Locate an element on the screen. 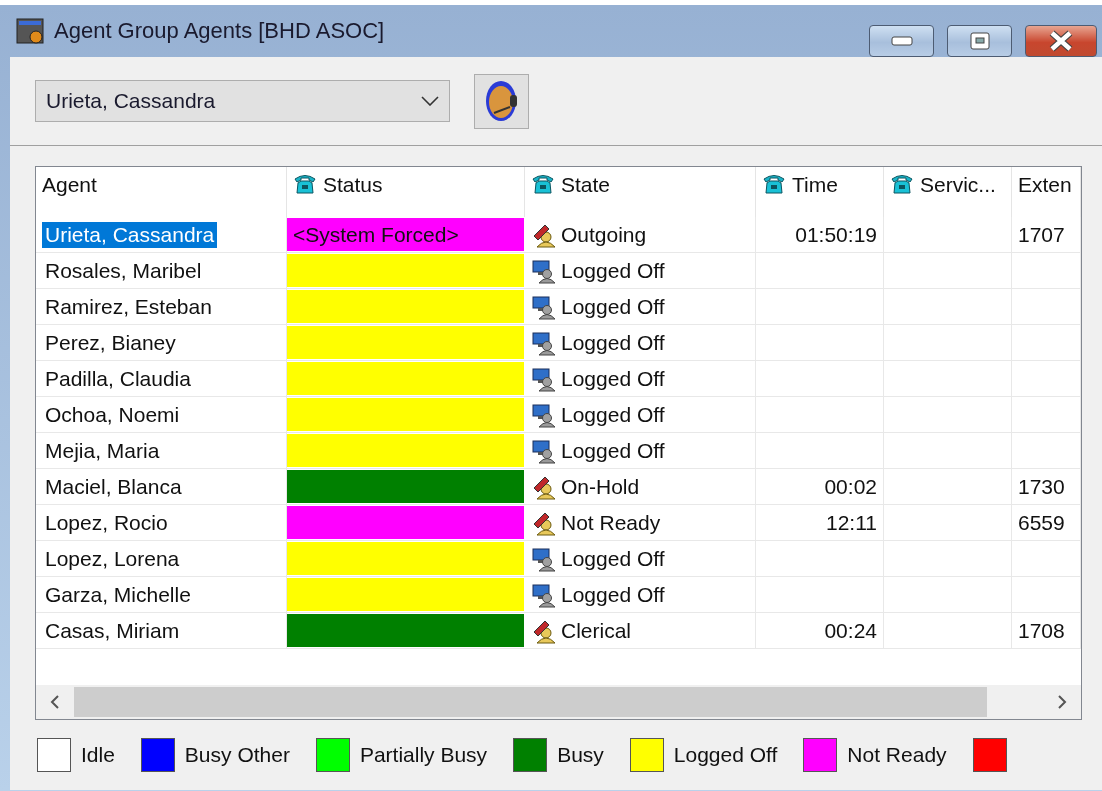 Image resolution: width=1102 pixels, height=791 pixels. agent-dropdown: Urieta, Cassandra is located at coordinates (242, 101).